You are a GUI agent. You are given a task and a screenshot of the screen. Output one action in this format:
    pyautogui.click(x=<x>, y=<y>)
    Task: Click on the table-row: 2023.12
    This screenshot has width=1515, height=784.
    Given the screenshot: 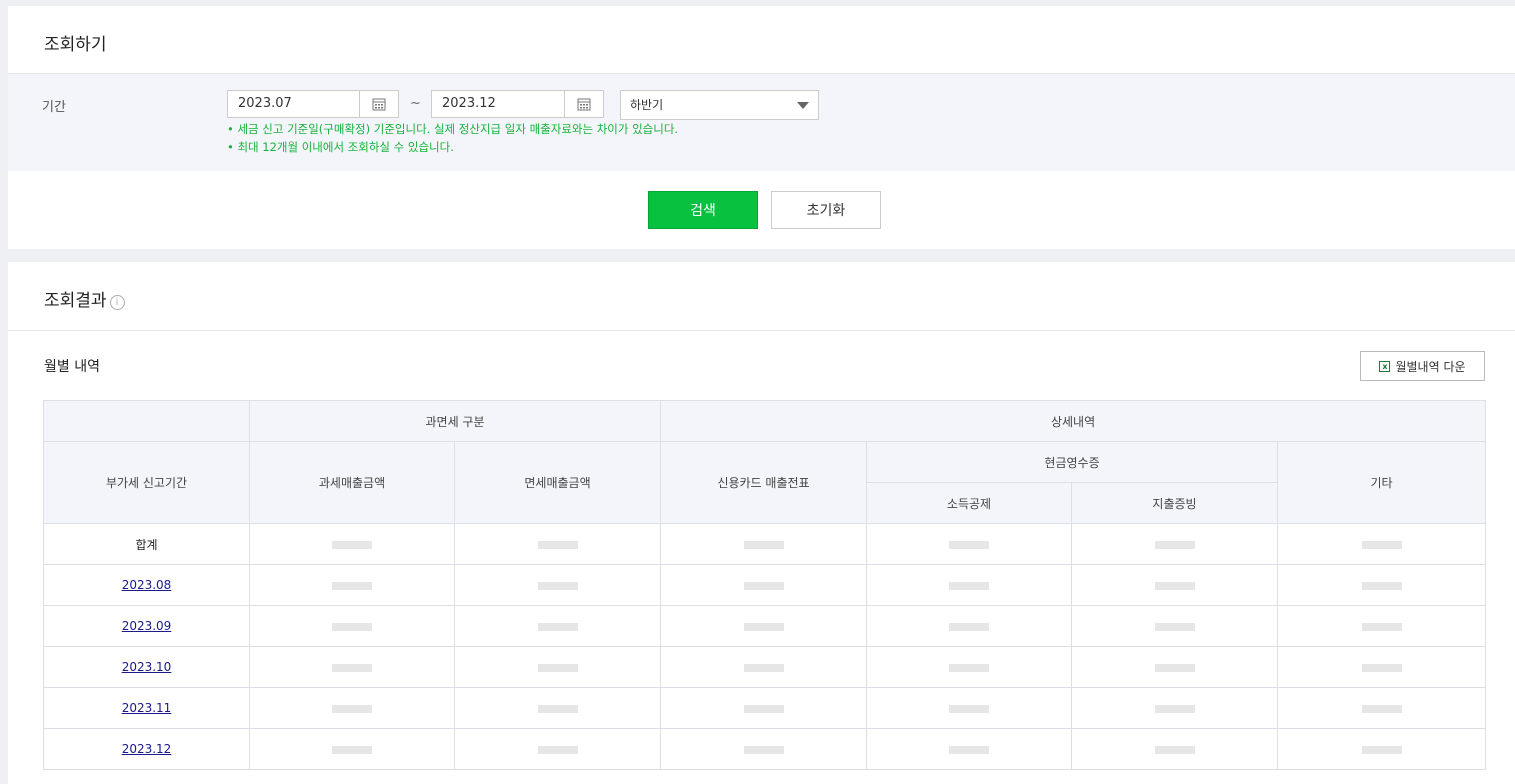 What is the action you would take?
    pyautogui.click(x=765, y=749)
    